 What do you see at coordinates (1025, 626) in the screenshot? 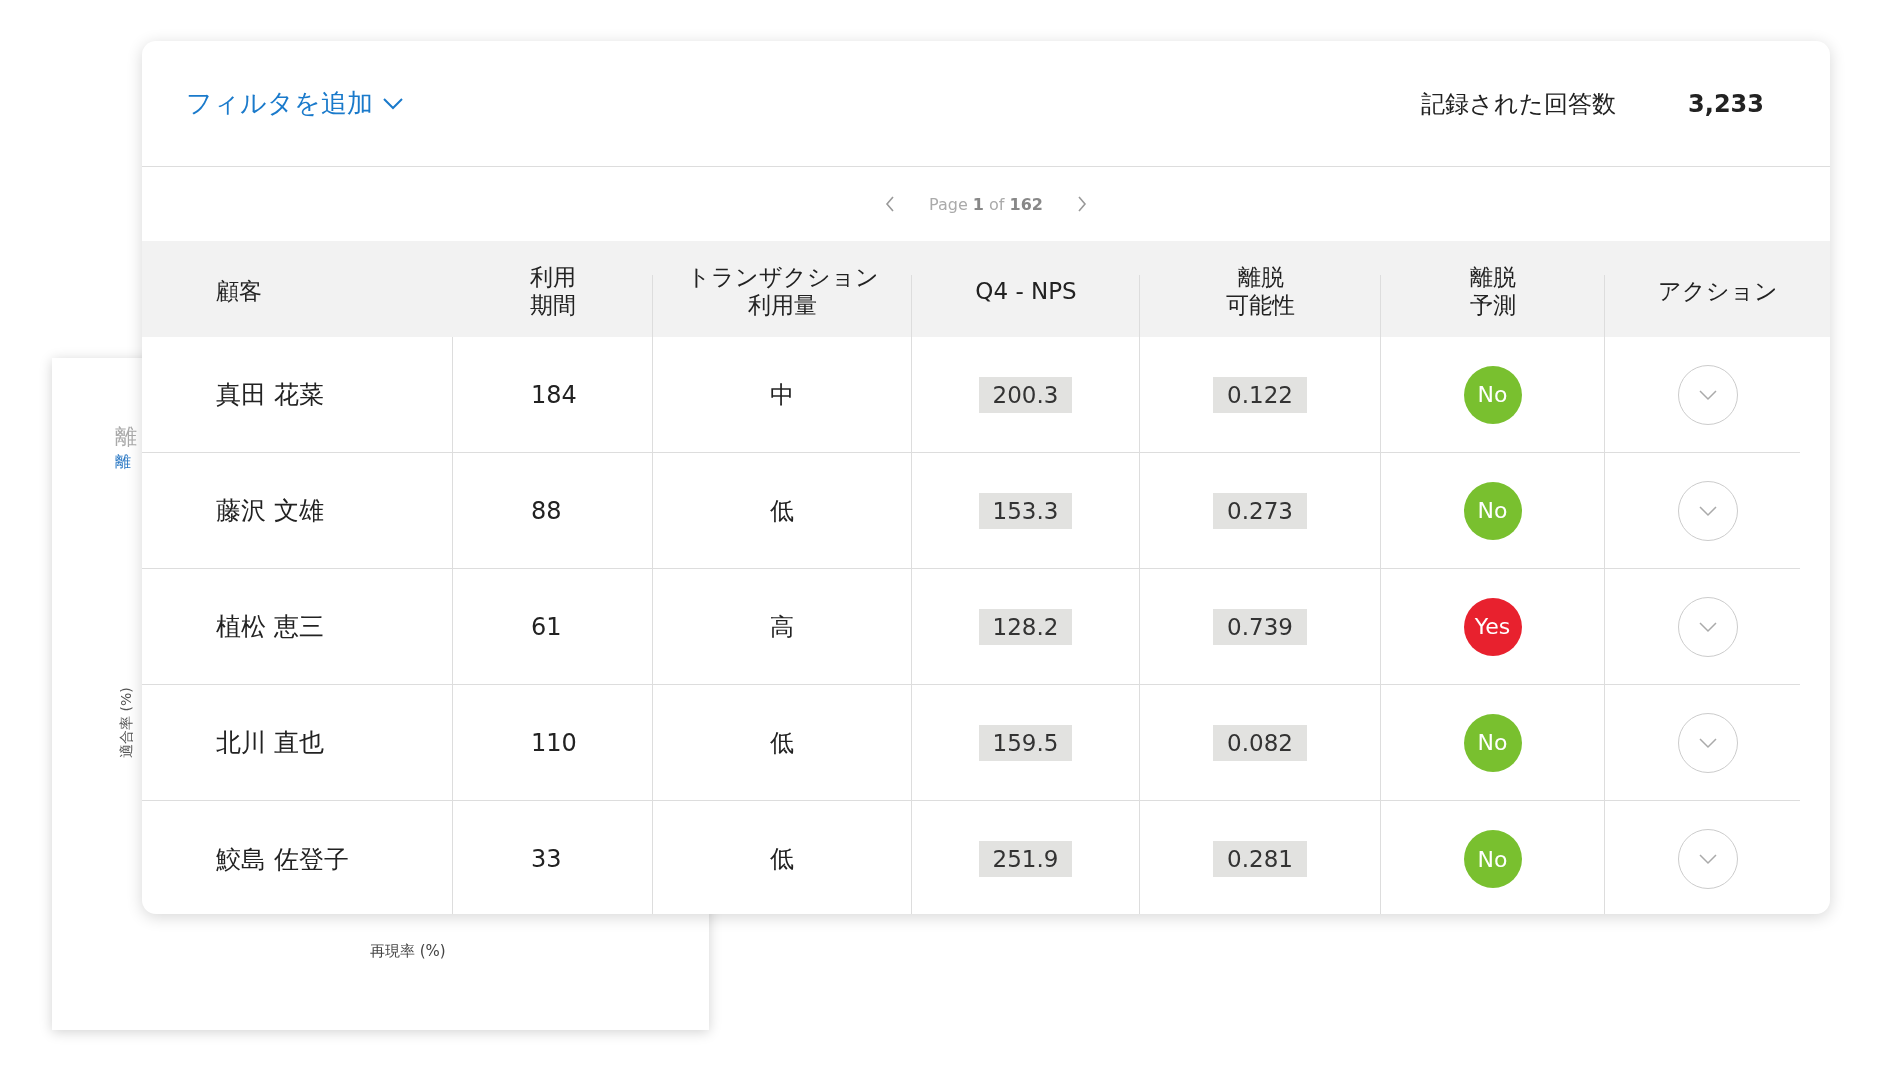
I see `nps-value: 128.2` at bounding box center [1025, 626].